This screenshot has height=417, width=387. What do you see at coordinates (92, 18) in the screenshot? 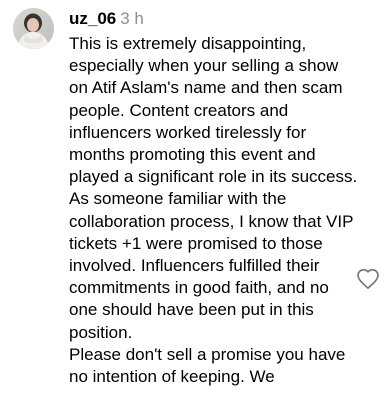
I see `username-link: uz_06` at bounding box center [92, 18].